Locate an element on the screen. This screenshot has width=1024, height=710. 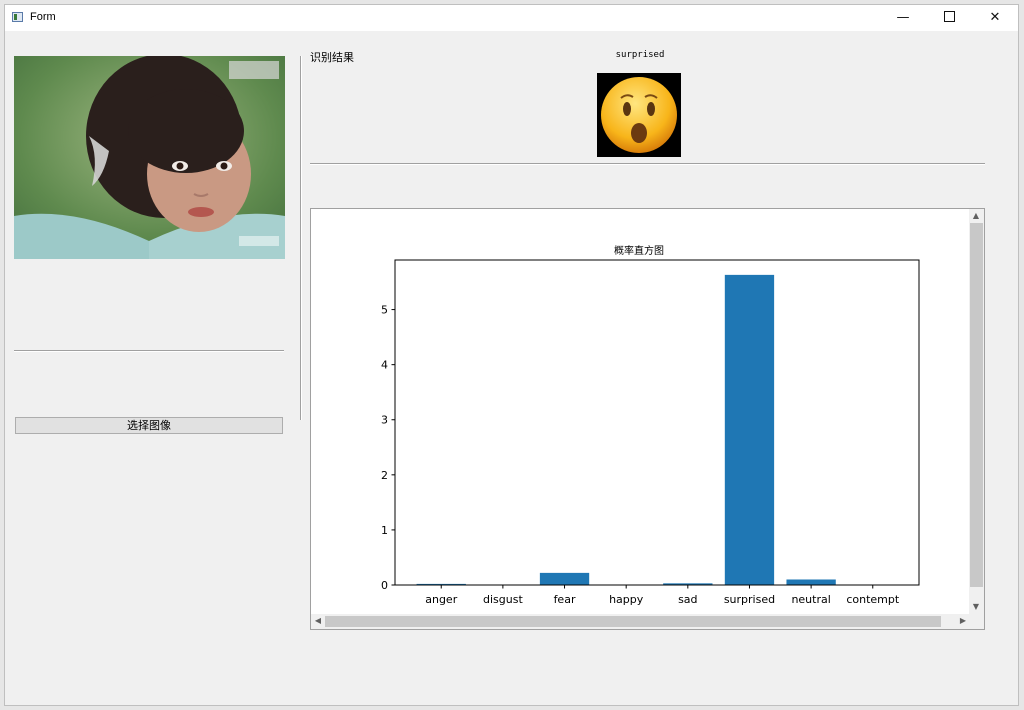
horizontal-scrollbar: ◀ ▶ is located at coordinates (641, 621).